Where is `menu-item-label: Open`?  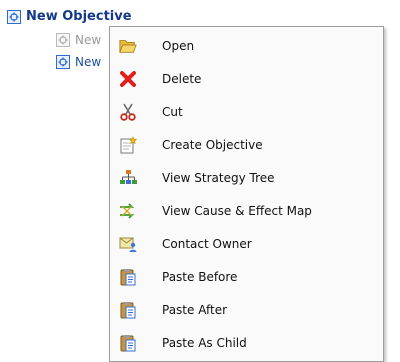 menu-item-label: Open is located at coordinates (178, 45).